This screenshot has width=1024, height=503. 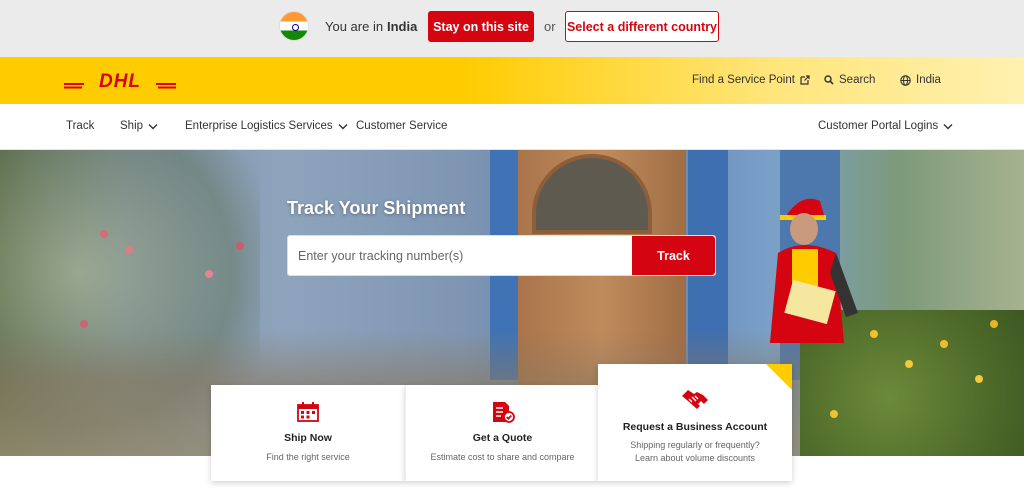 What do you see at coordinates (857, 80) in the screenshot?
I see `search-label: Search` at bounding box center [857, 80].